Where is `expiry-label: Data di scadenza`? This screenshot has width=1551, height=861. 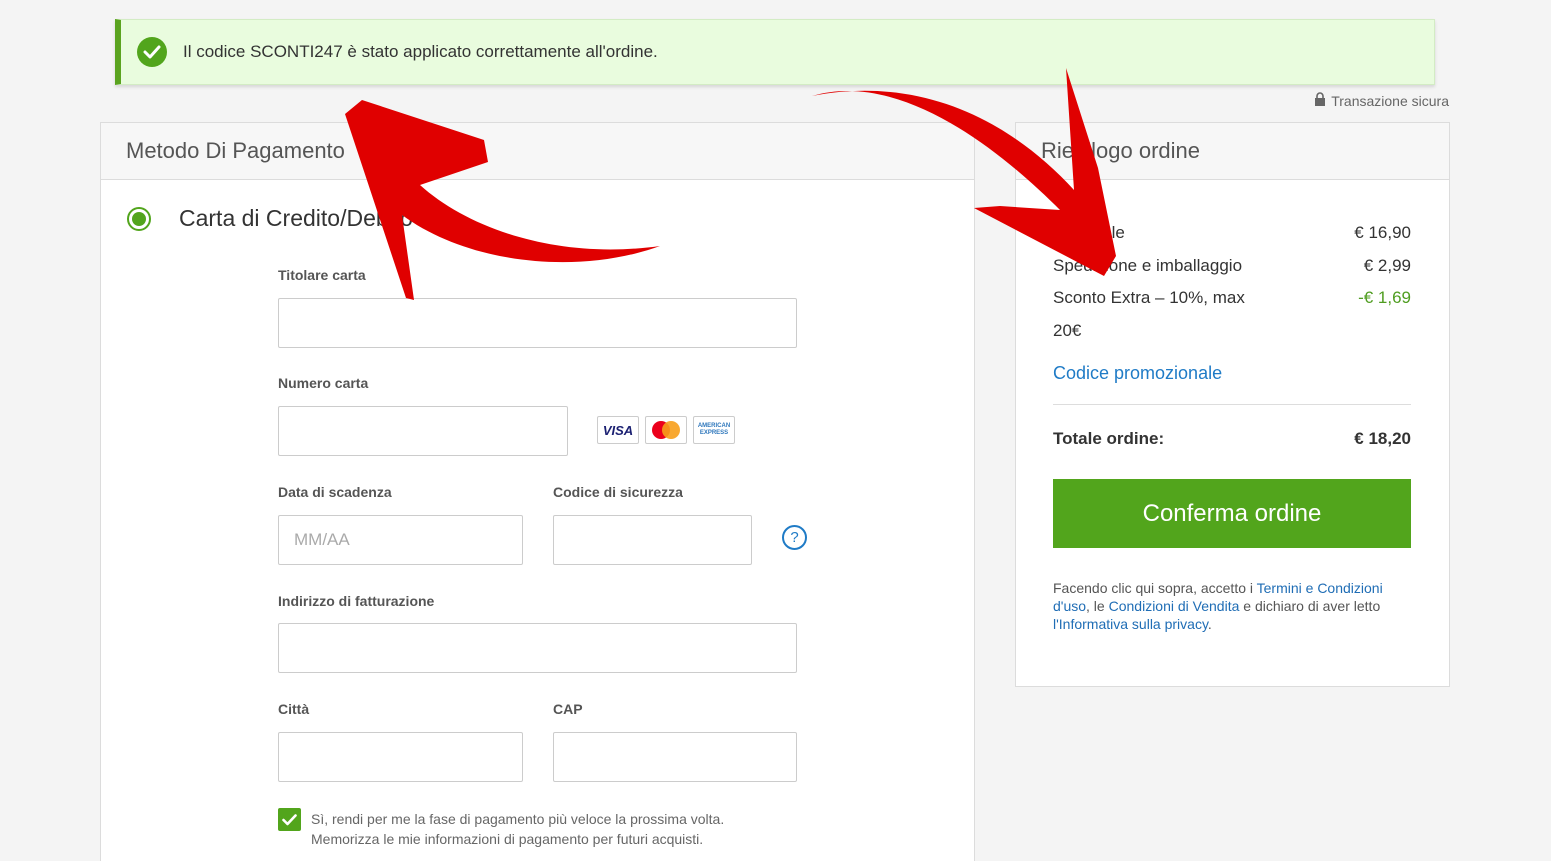
expiry-label: Data di scadenza is located at coordinates (335, 492).